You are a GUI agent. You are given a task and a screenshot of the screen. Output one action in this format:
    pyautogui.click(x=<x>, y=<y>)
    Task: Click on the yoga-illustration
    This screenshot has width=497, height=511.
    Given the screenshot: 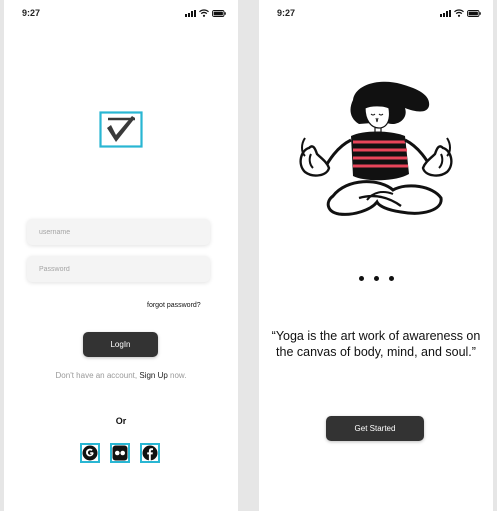 What is the action you would take?
    pyautogui.click(x=376, y=149)
    